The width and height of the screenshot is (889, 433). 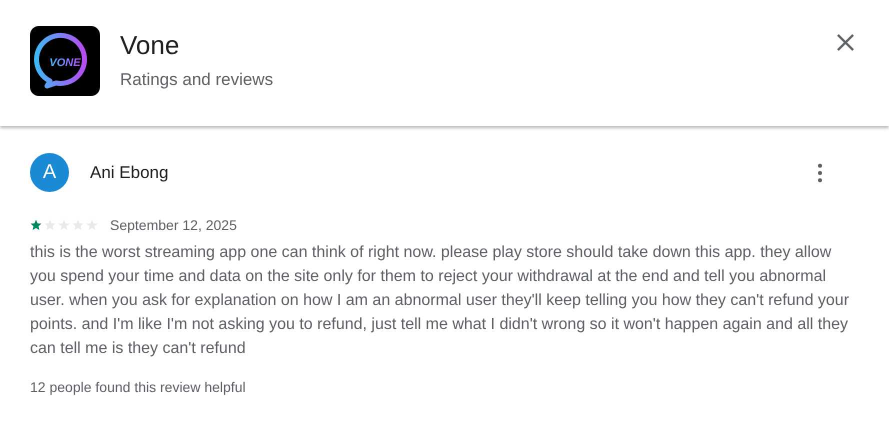 What do you see at coordinates (820, 172) in the screenshot?
I see `more-options-icon` at bounding box center [820, 172].